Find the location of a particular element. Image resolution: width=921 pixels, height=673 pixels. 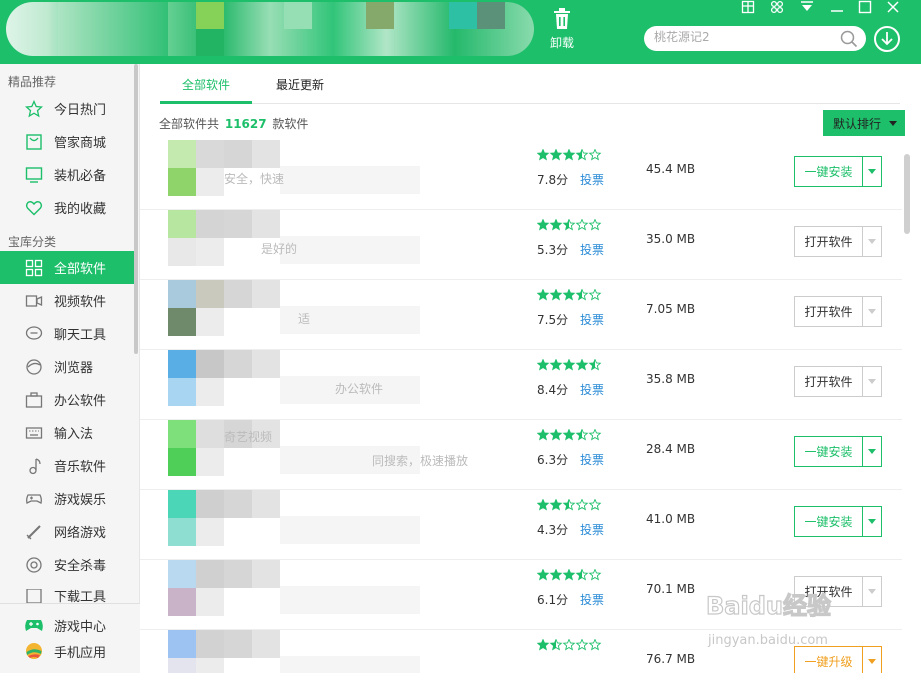

skin-icon is located at coordinates (748, 7).